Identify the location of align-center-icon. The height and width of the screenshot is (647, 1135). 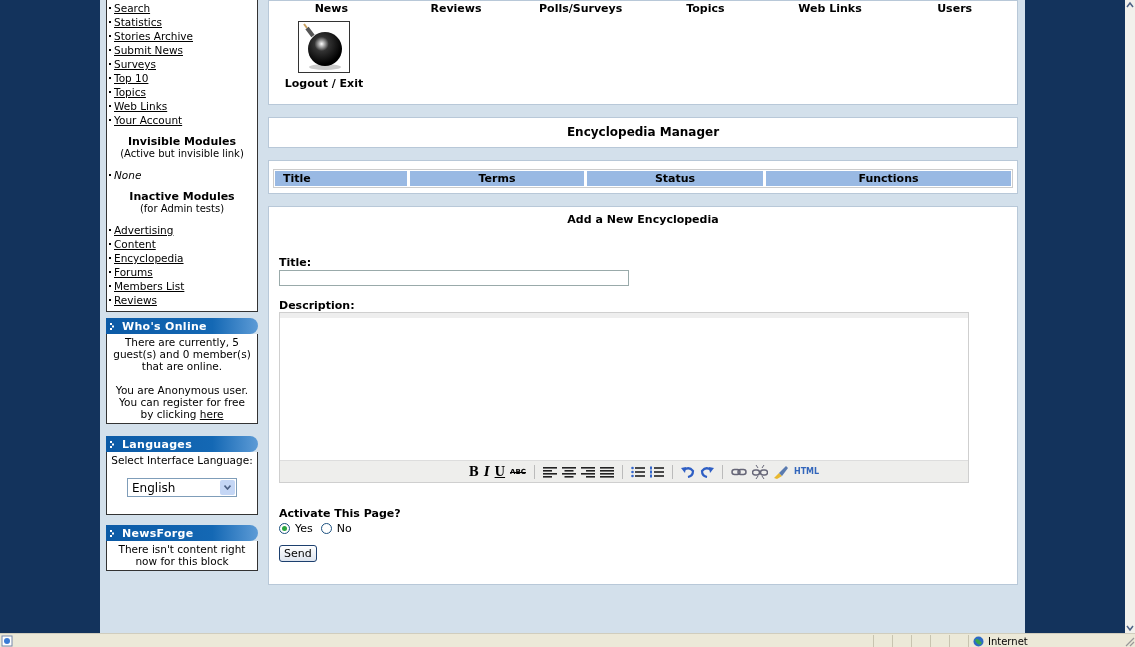
(568, 471).